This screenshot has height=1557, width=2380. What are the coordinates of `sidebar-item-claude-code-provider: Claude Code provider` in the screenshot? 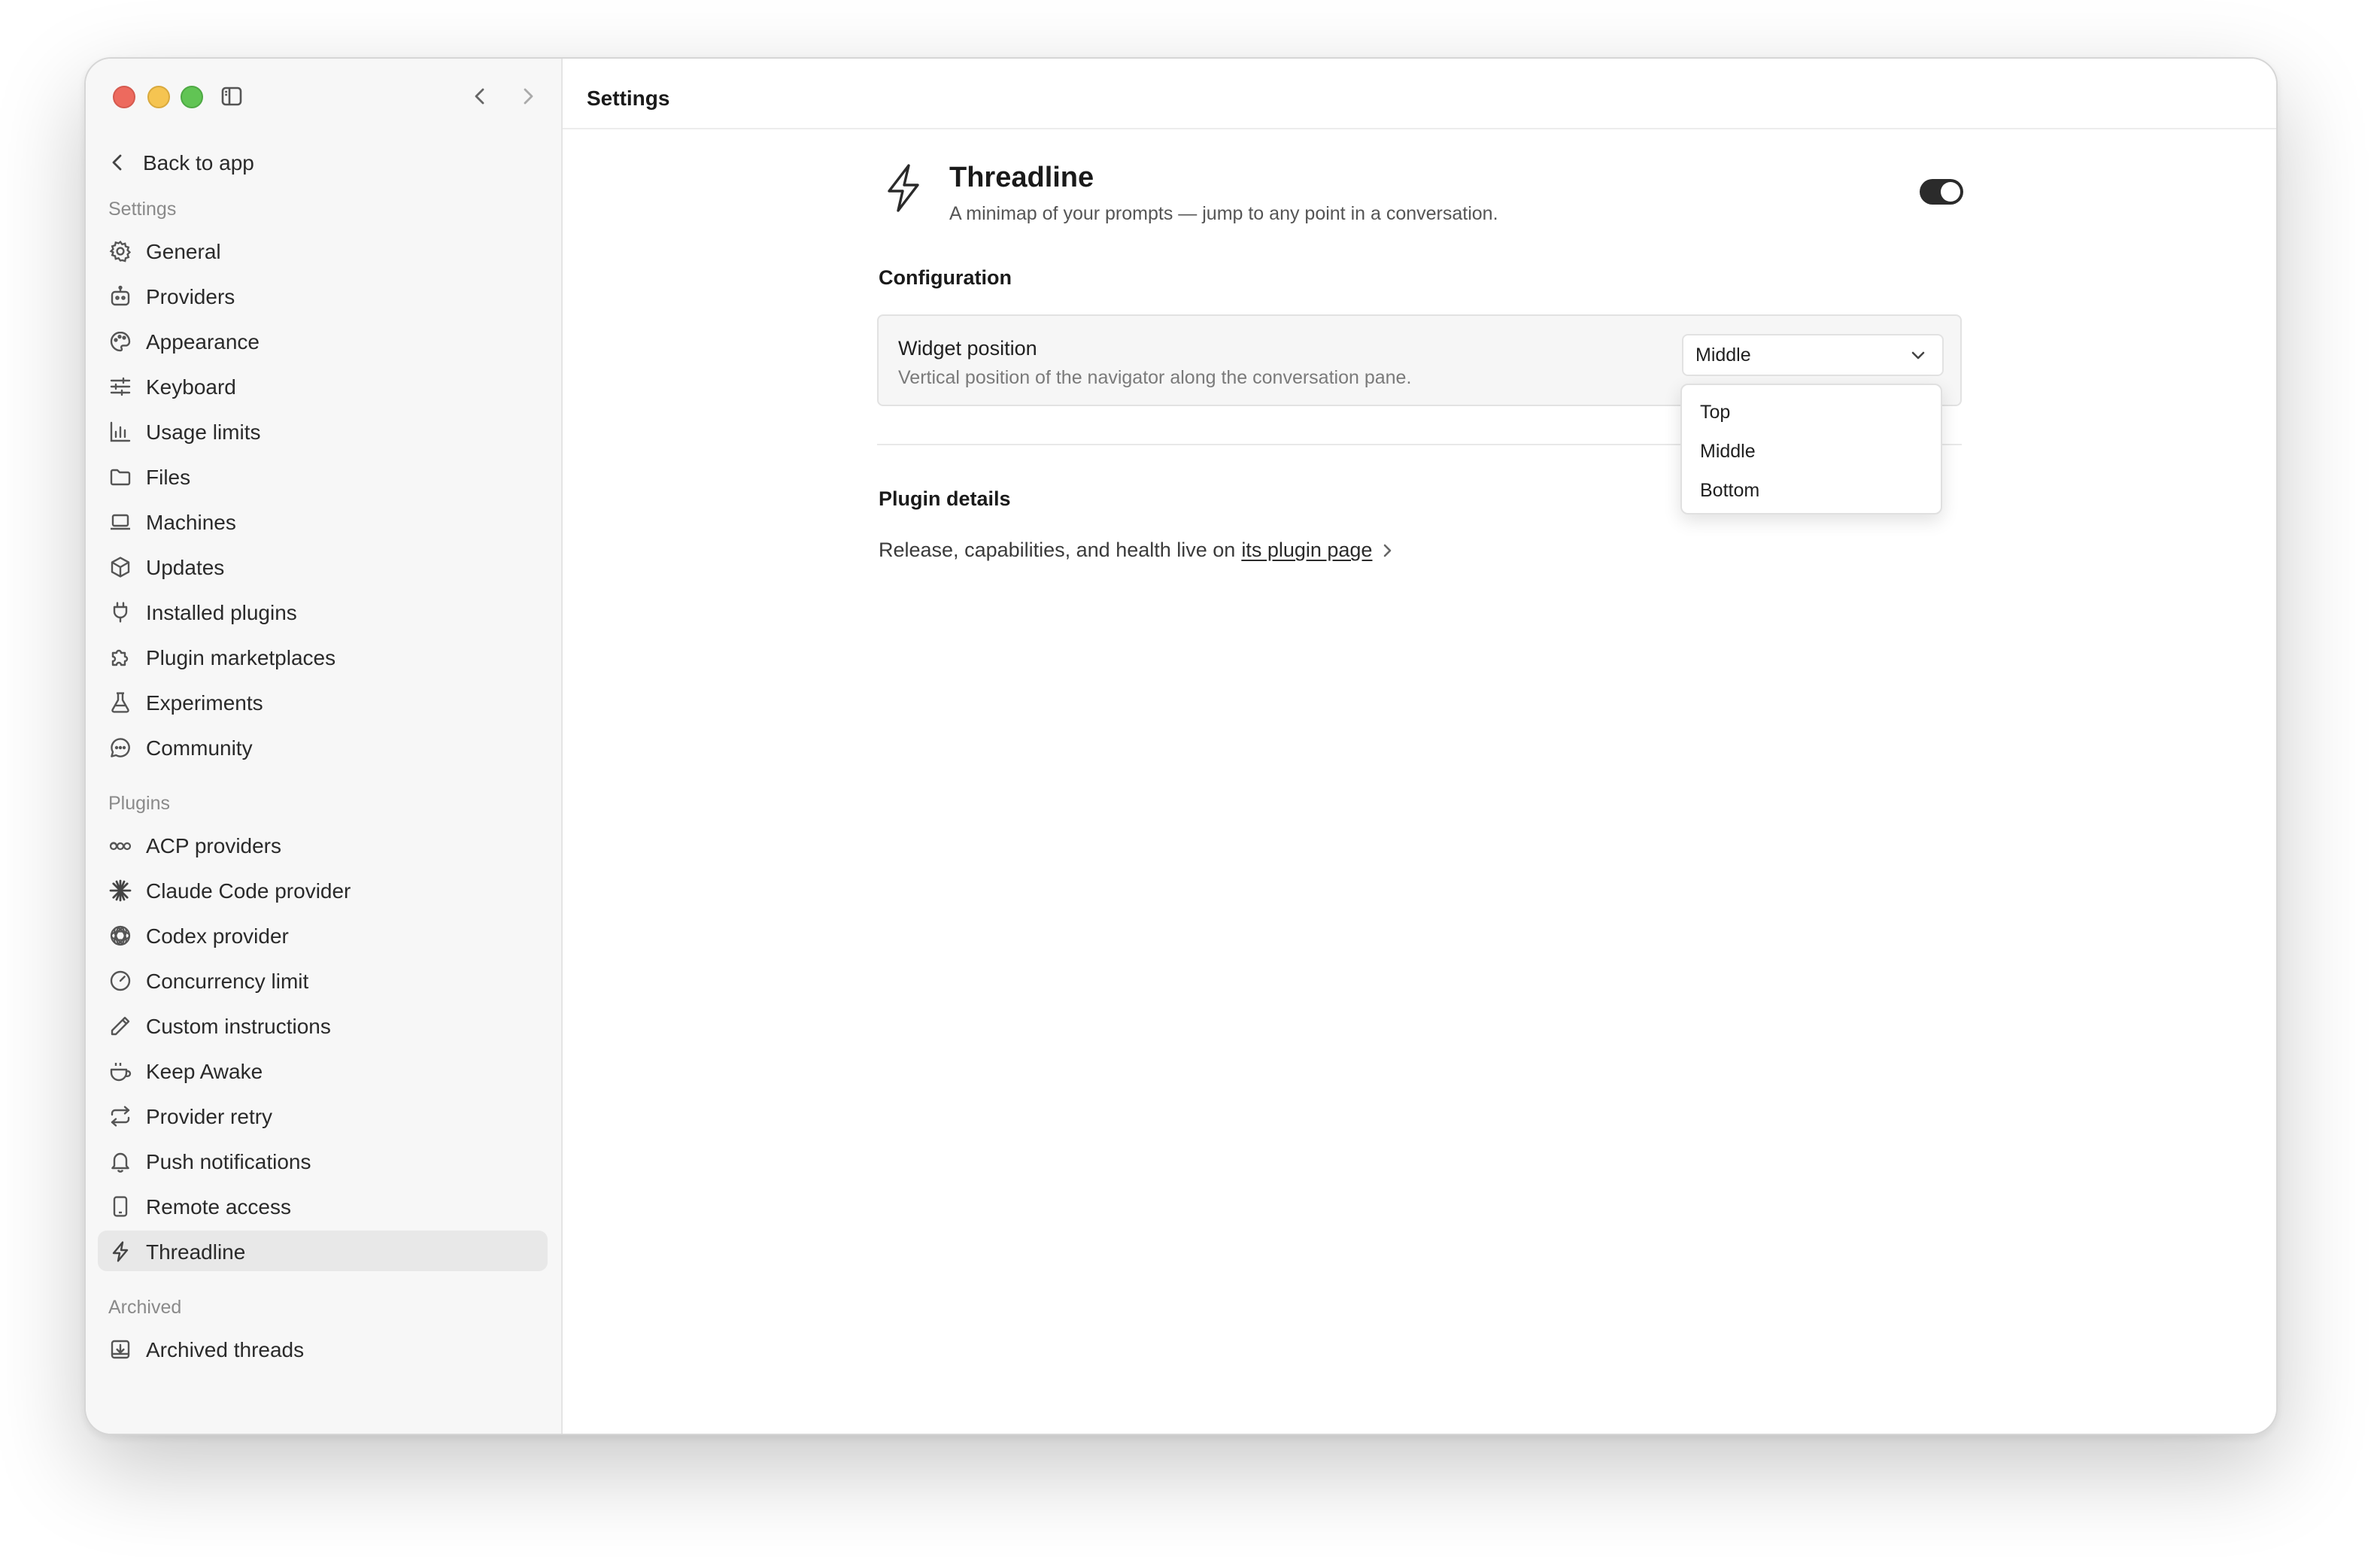 It's located at (323, 890).